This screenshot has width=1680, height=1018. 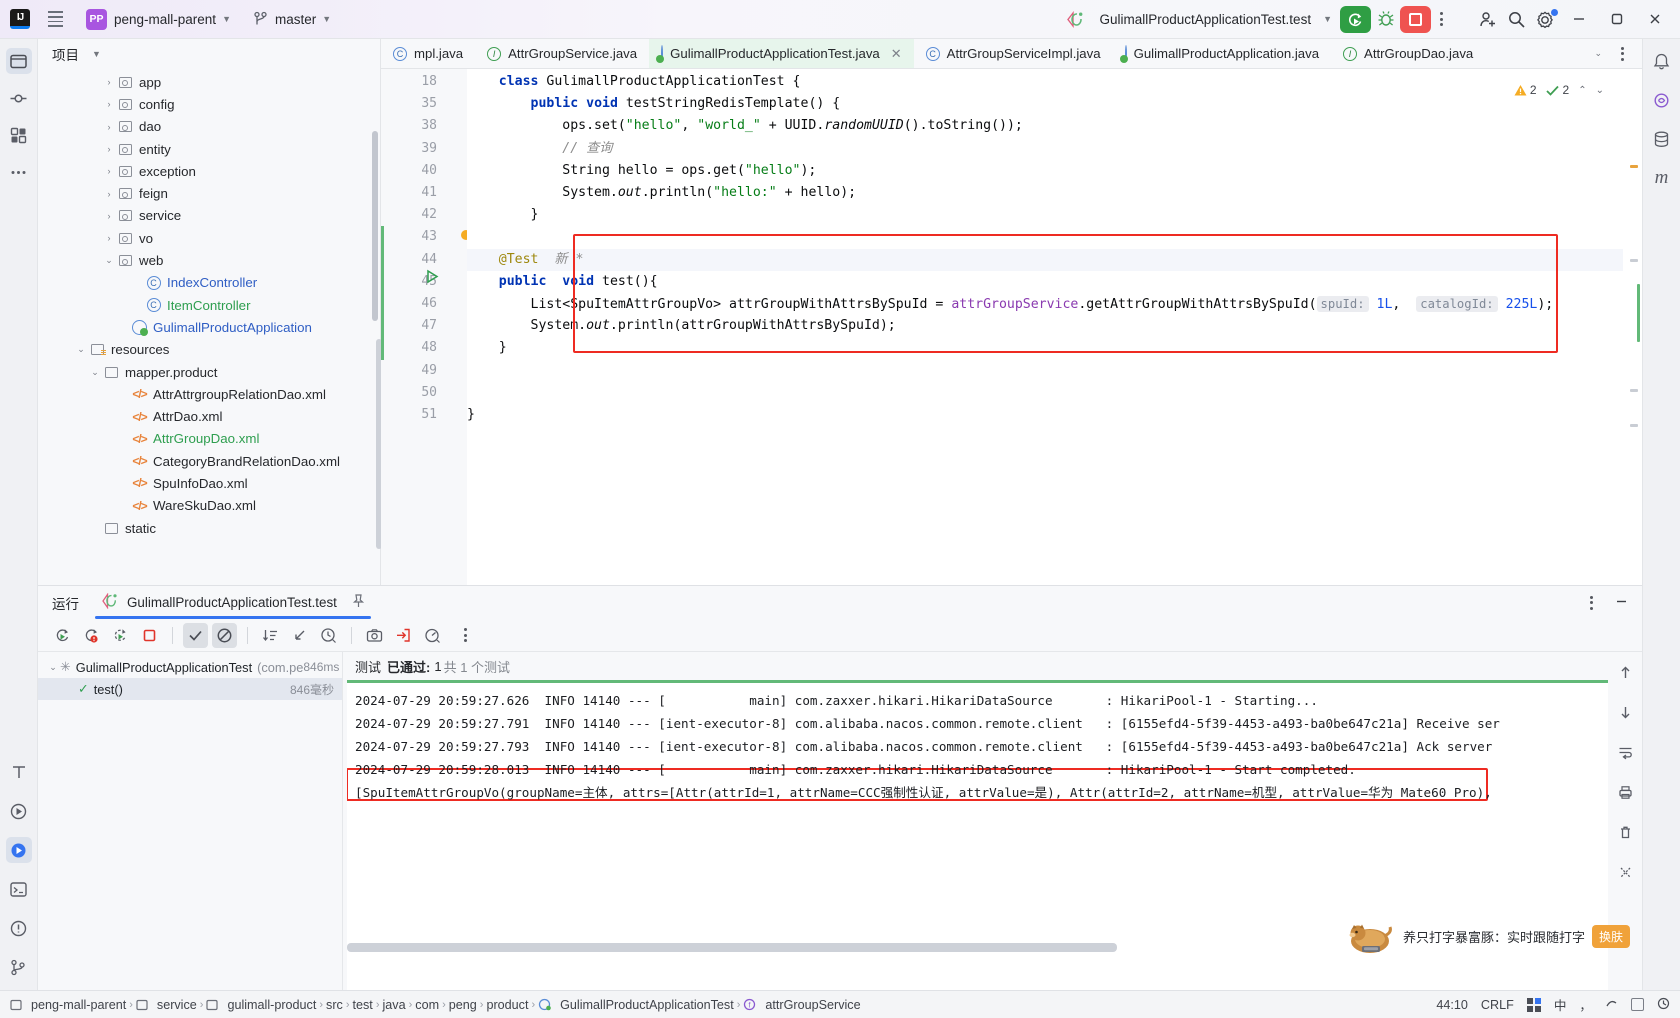 I want to click on trash-icon, so click(x=1625, y=832).